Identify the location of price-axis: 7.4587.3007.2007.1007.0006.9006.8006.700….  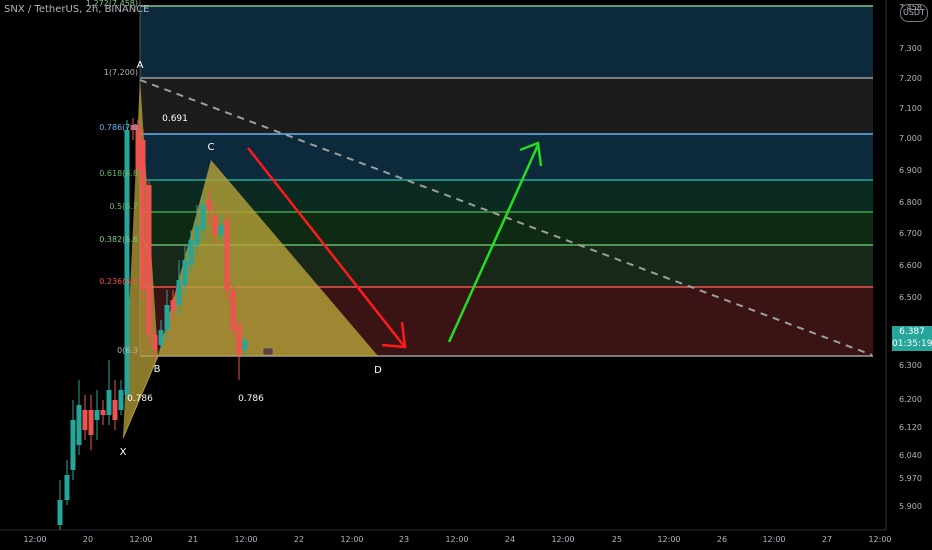
(910, 257).